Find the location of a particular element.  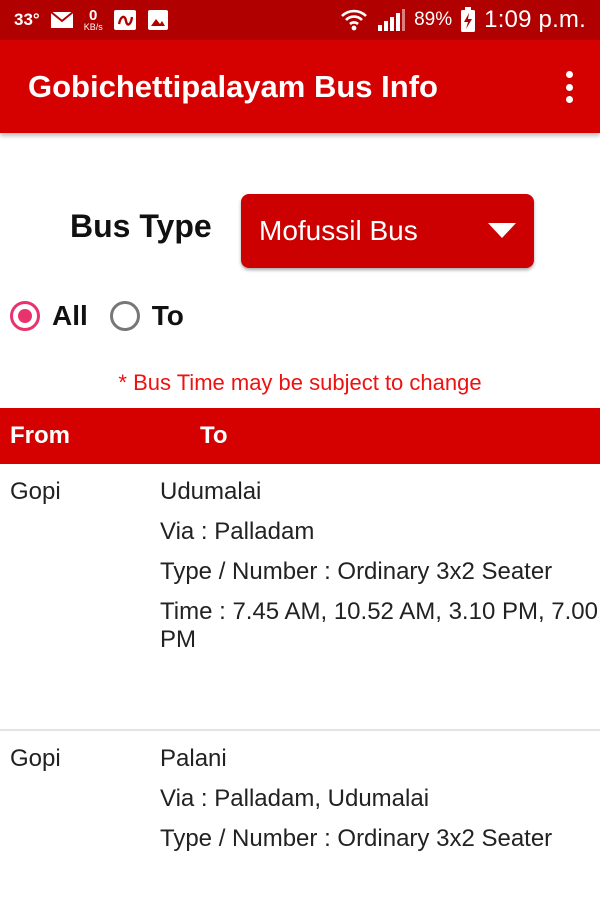

radio-to: To is located at coordinates (146, 316).